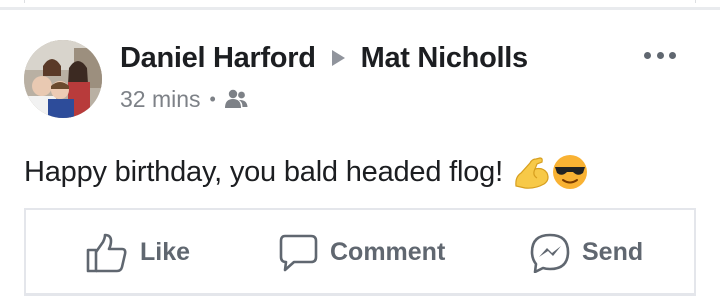  Describe the element at coordinates (360, 5) in the screenshot. I see `previous-post-divider` at that location.